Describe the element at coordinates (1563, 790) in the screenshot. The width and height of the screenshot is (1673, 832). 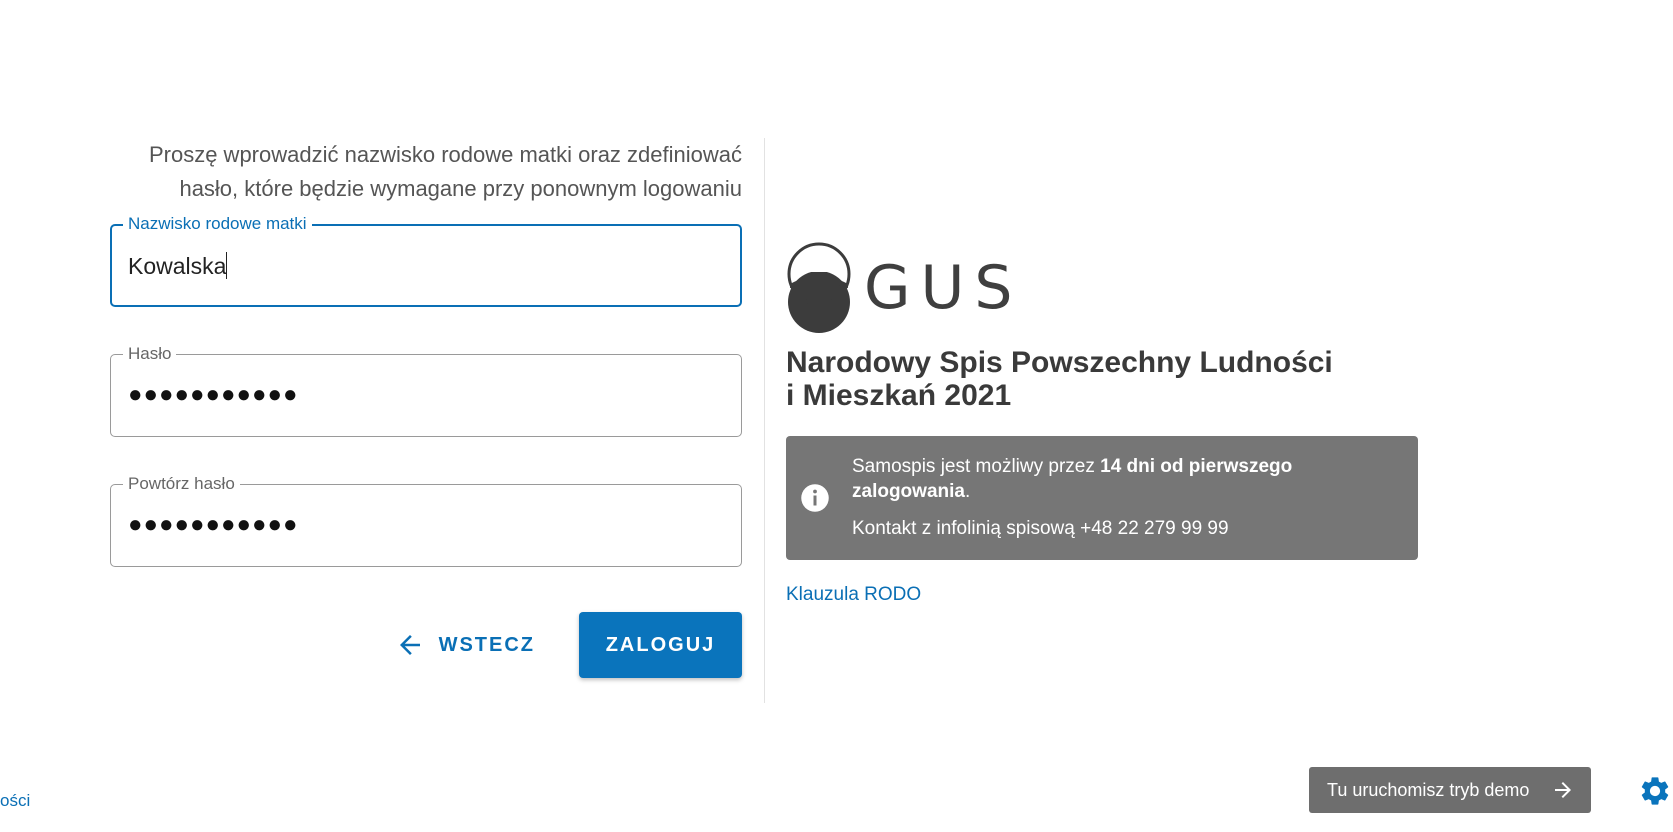
I see `arrow-right-icon` at that location.